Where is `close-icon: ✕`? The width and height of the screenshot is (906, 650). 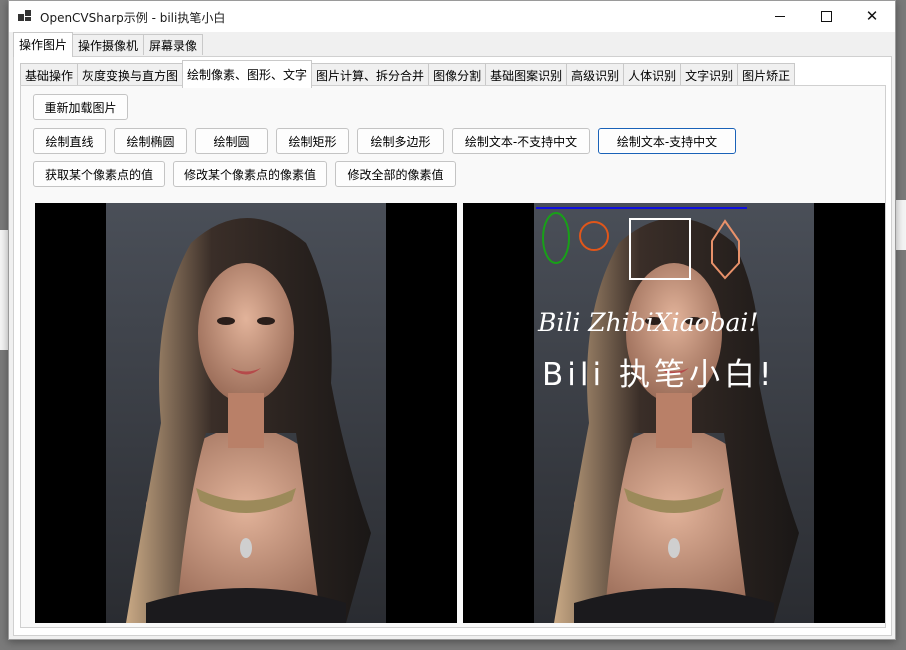 close-icon: ✕ is located at coordinates (872, 16).